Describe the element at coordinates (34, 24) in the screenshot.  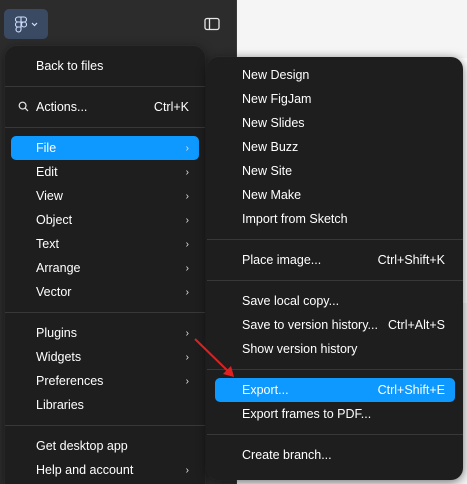
I see `chevron-down-icon` at that location.